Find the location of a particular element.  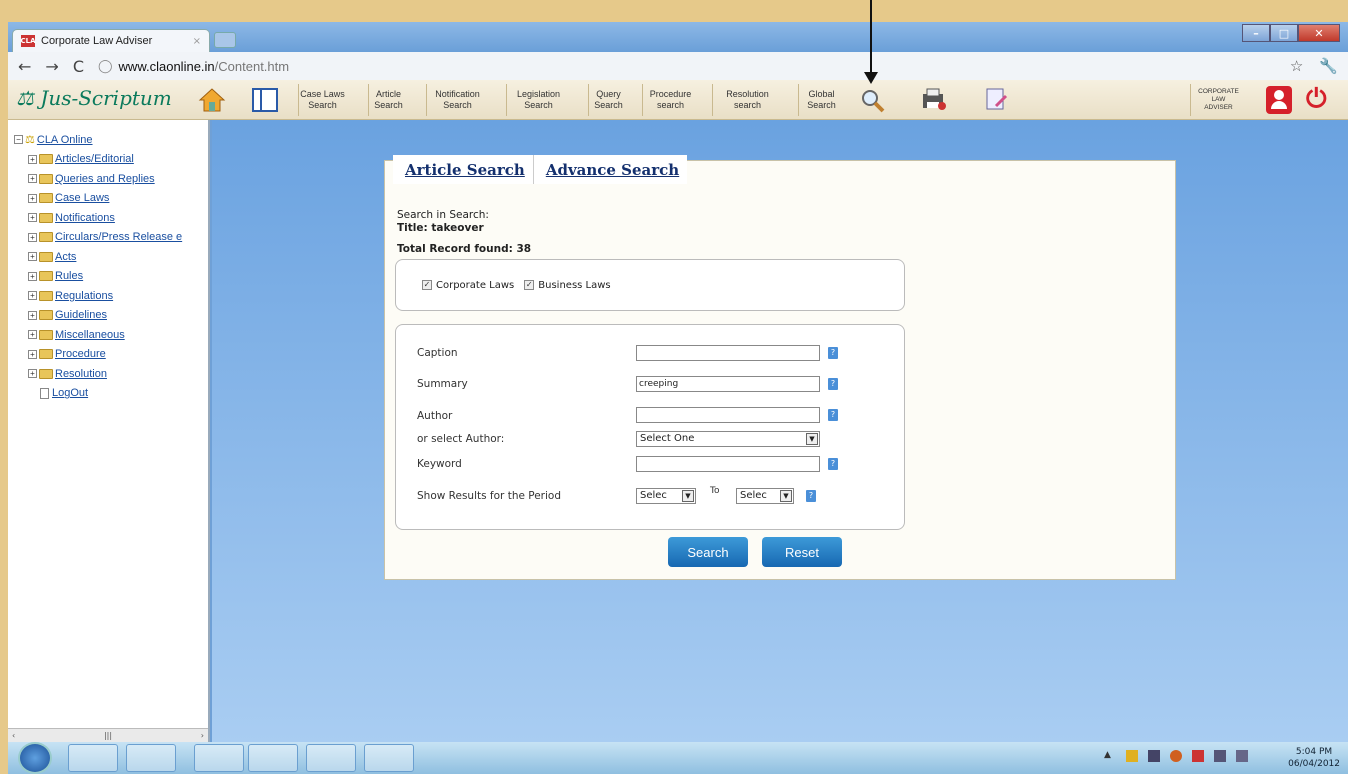

article-search-button: Article Search is located at coordinates (388, 100).